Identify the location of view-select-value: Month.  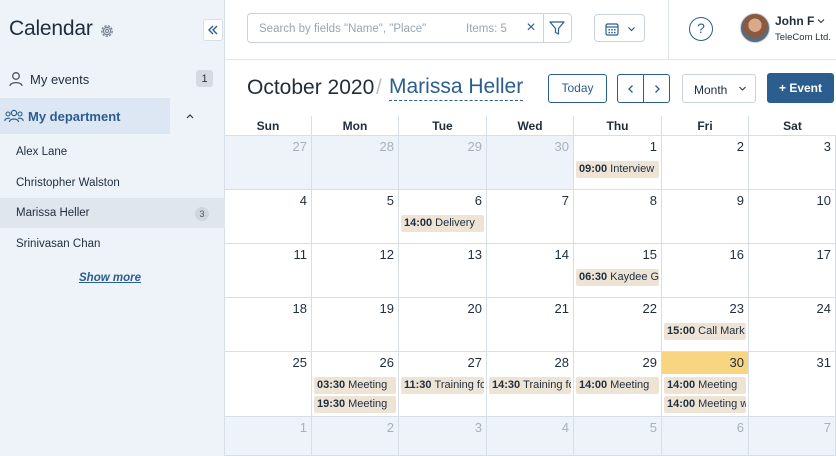
(711, 90).